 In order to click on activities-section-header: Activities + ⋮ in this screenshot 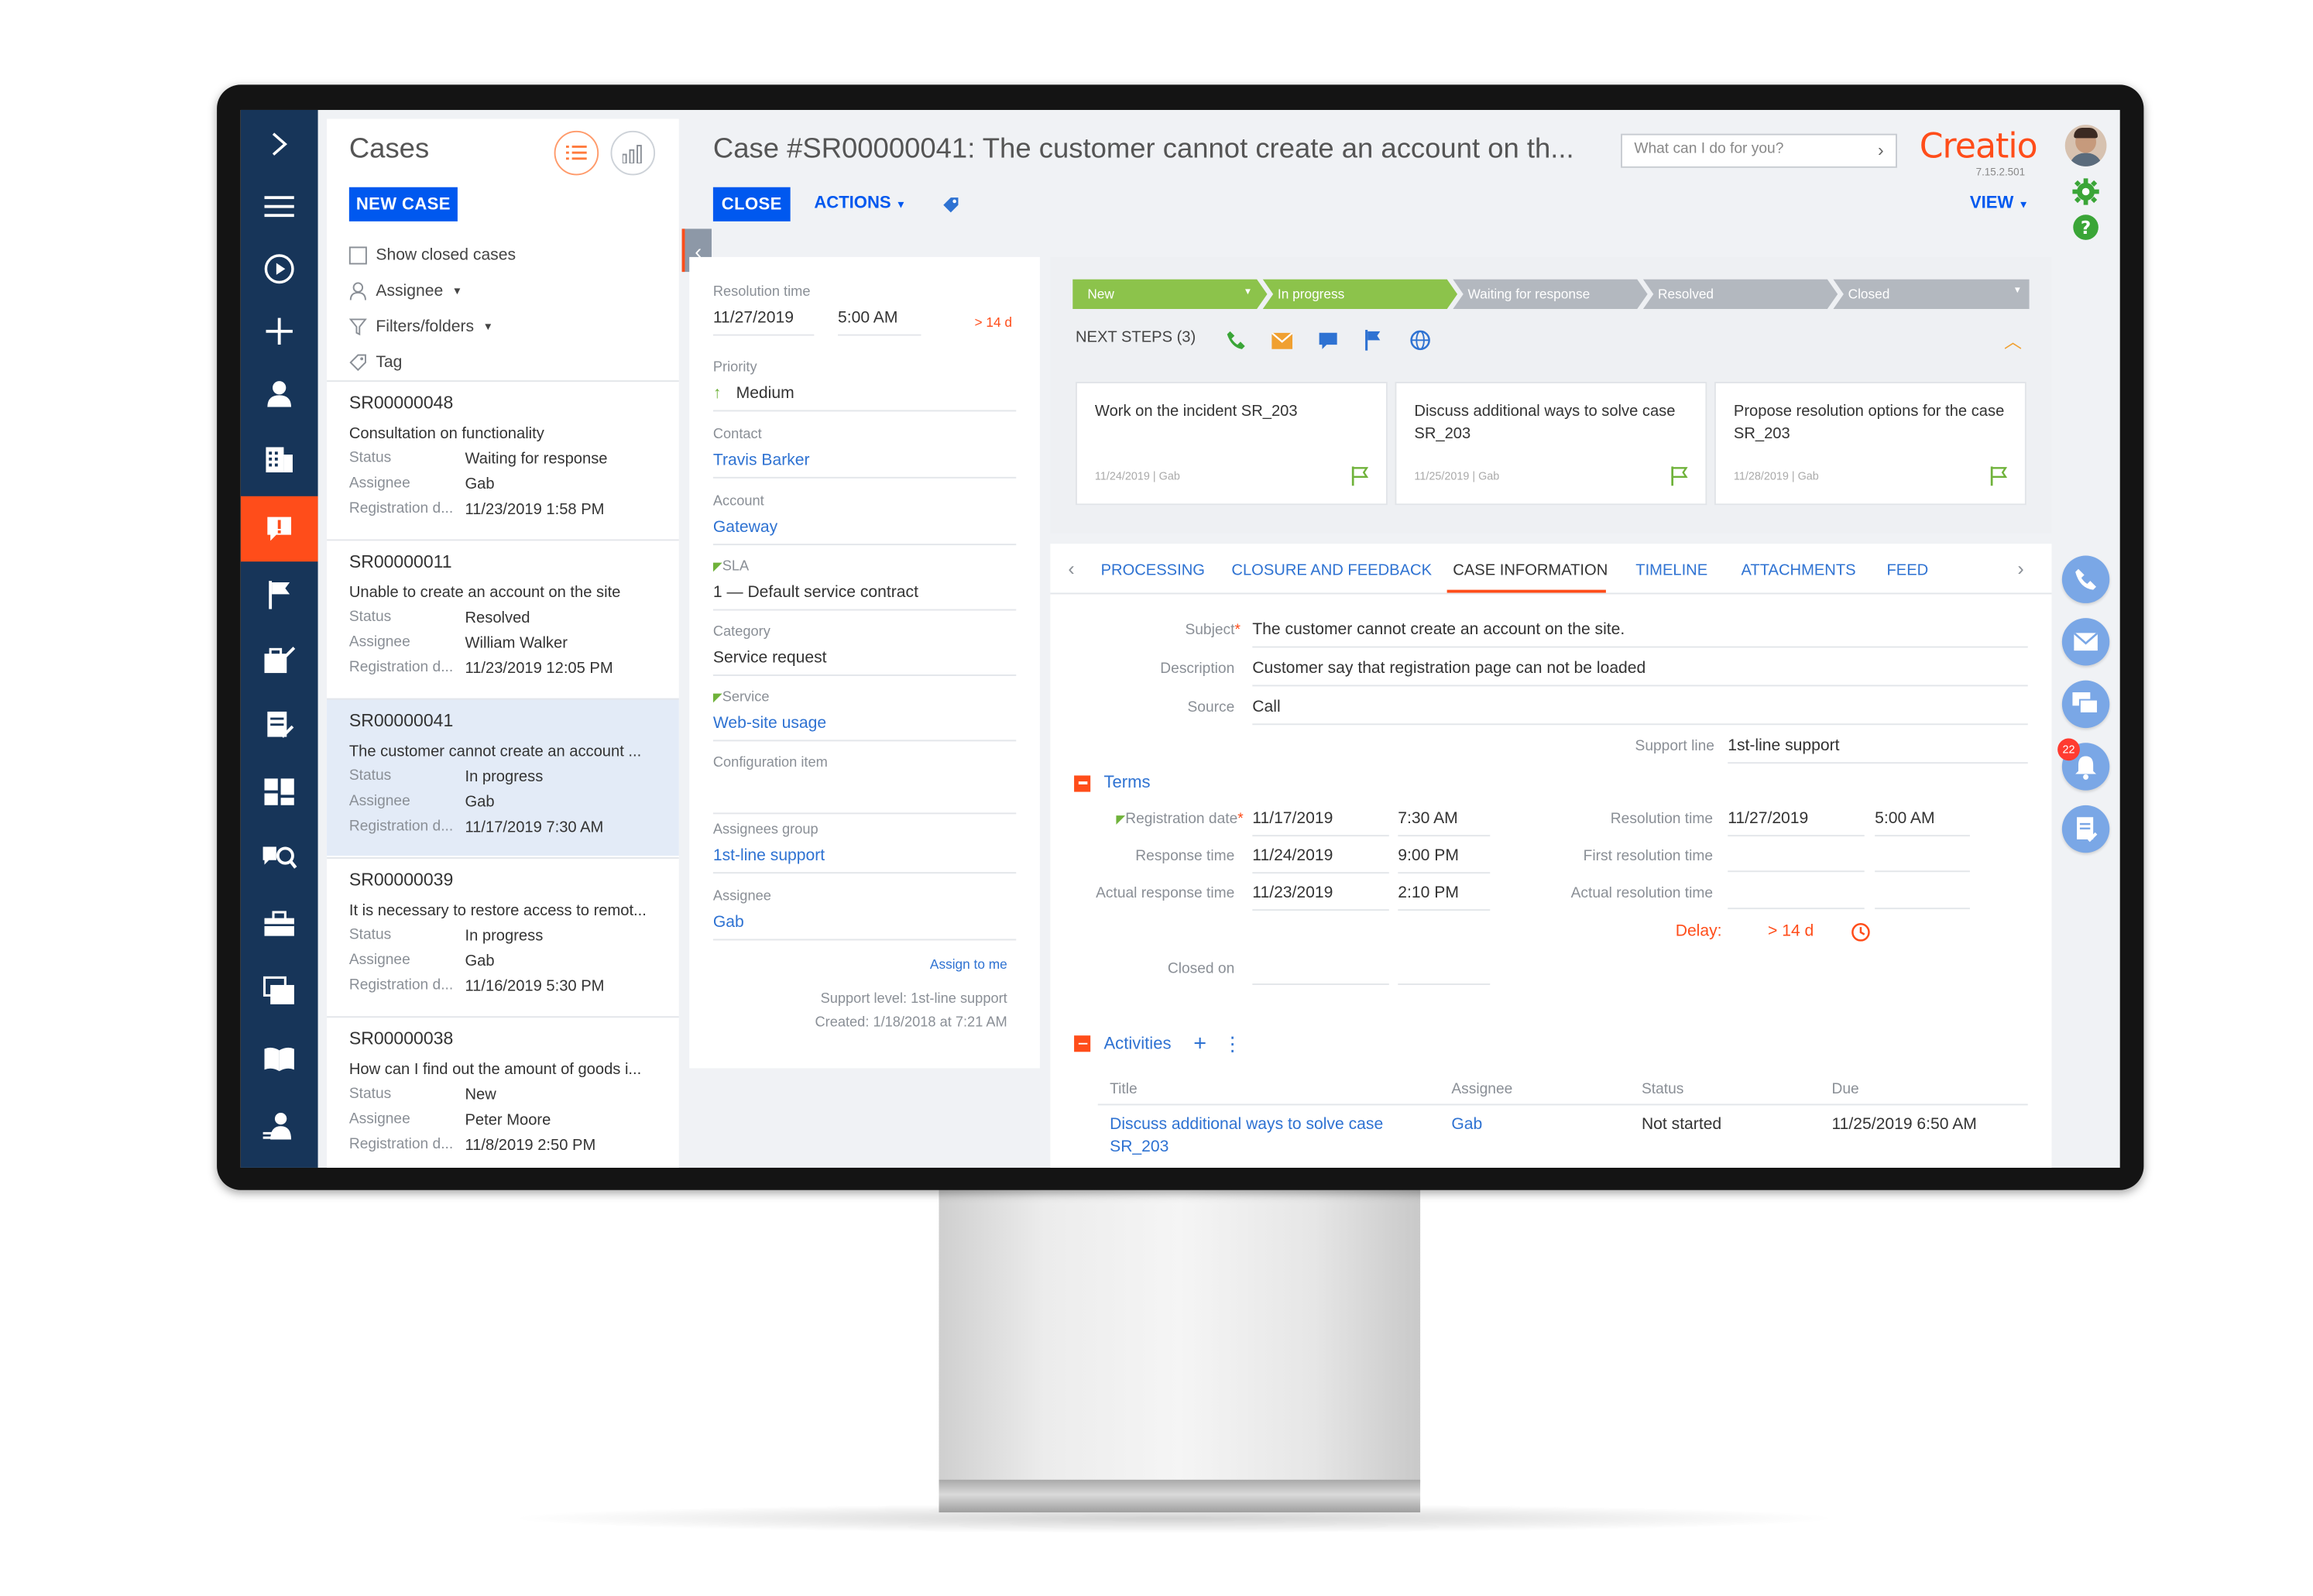, I will do `click(1158, 1043)`.